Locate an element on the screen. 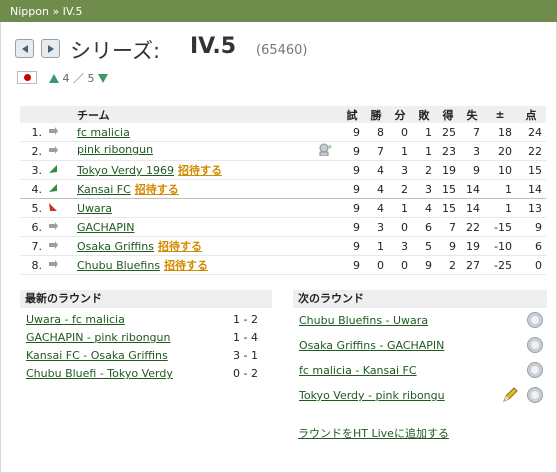 The image size is (557, 473). next-match-row: Chubu Bluefins - Uwara is located at coordinates (423, 320).